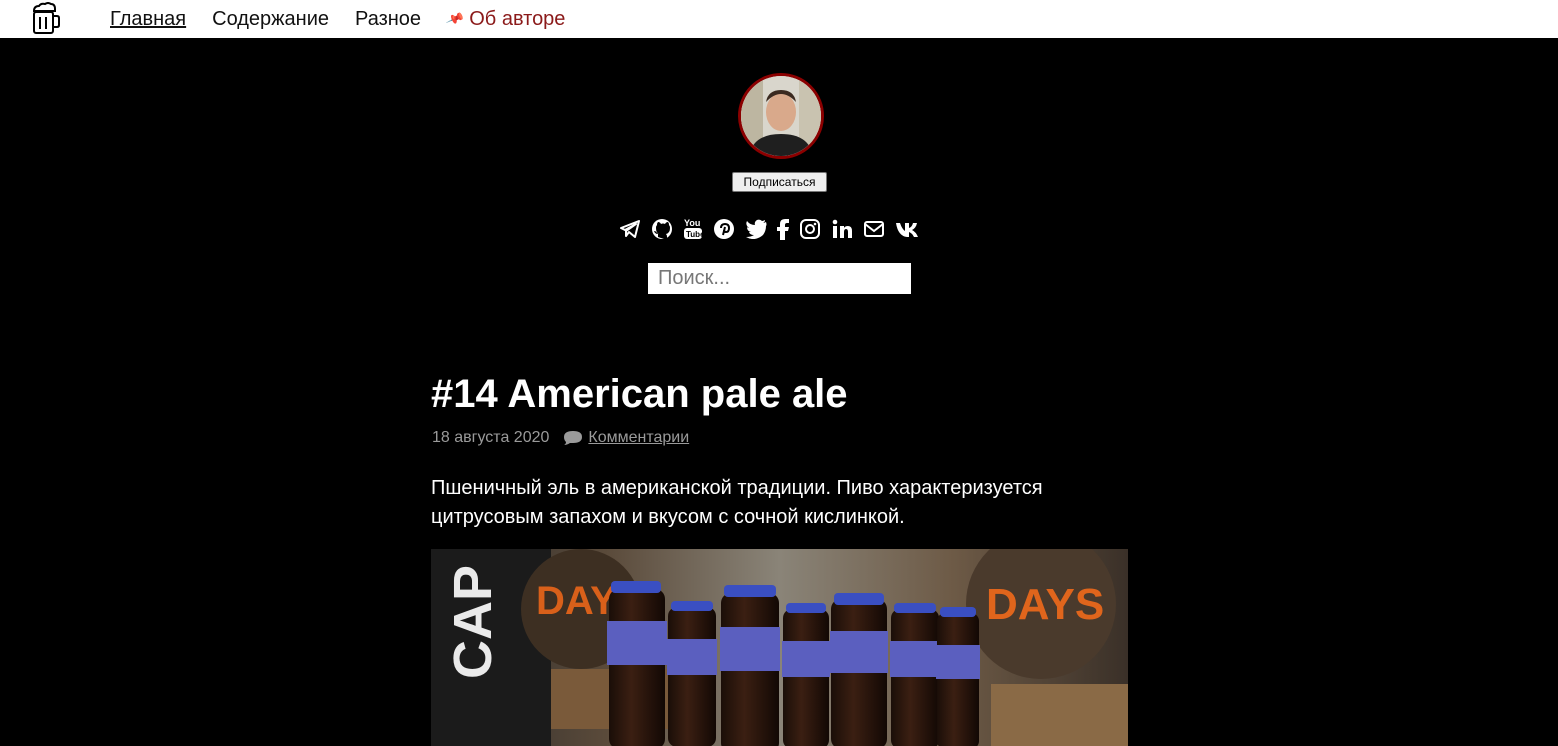  Describe the element at coordinates (774, 229) in the screenshot. I see `social-links: You Tube` at that location.